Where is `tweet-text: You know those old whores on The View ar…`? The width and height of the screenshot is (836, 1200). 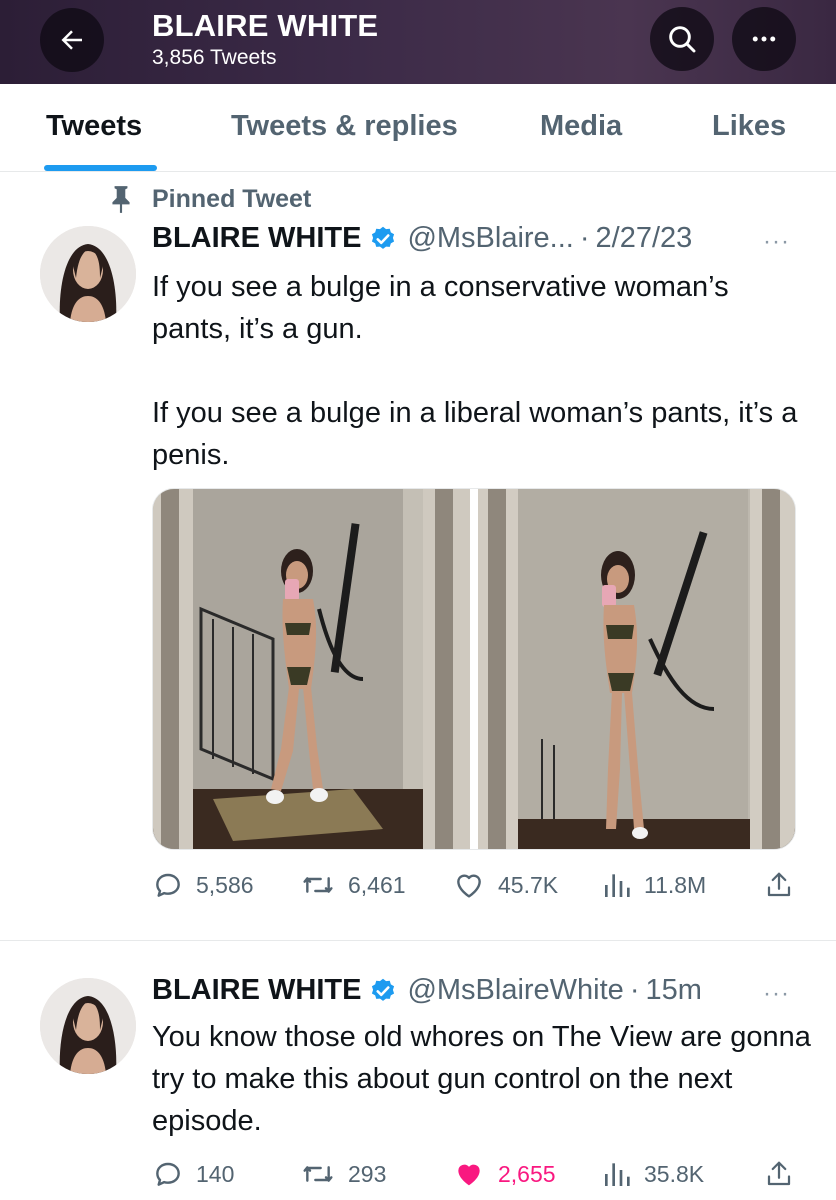
tweet-text: You know those old whores on The View ar… is located at coordinates (481, 1079).